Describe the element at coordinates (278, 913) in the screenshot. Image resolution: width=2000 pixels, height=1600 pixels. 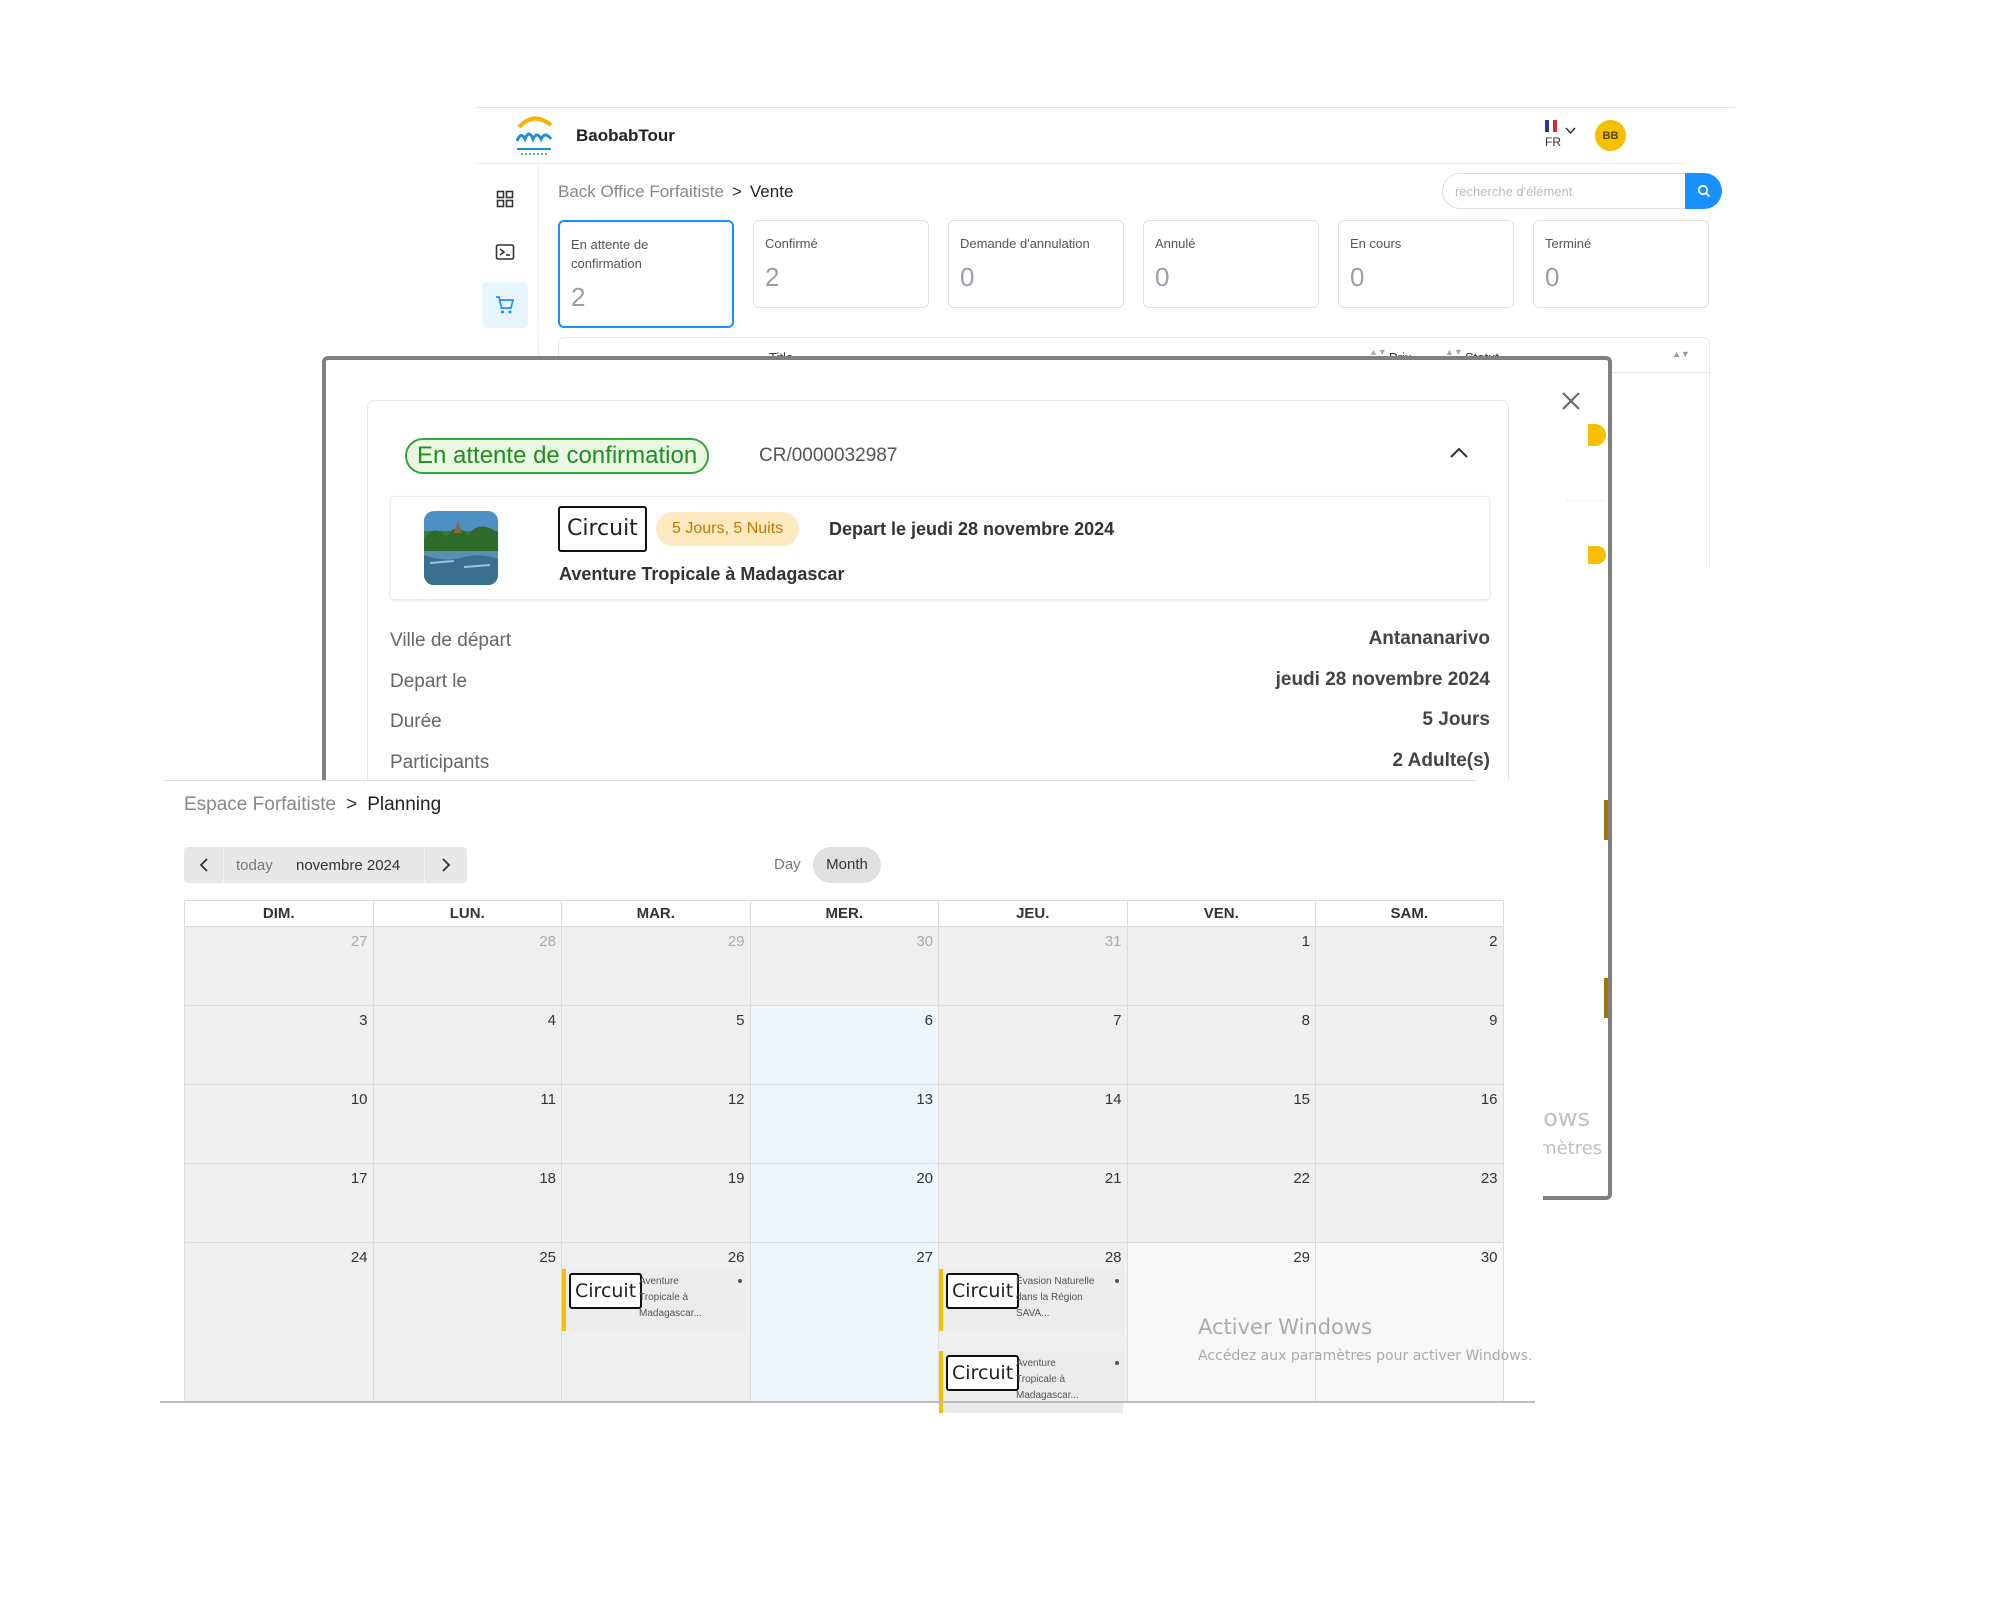
I see `weekday-label: DIM.` at that location.